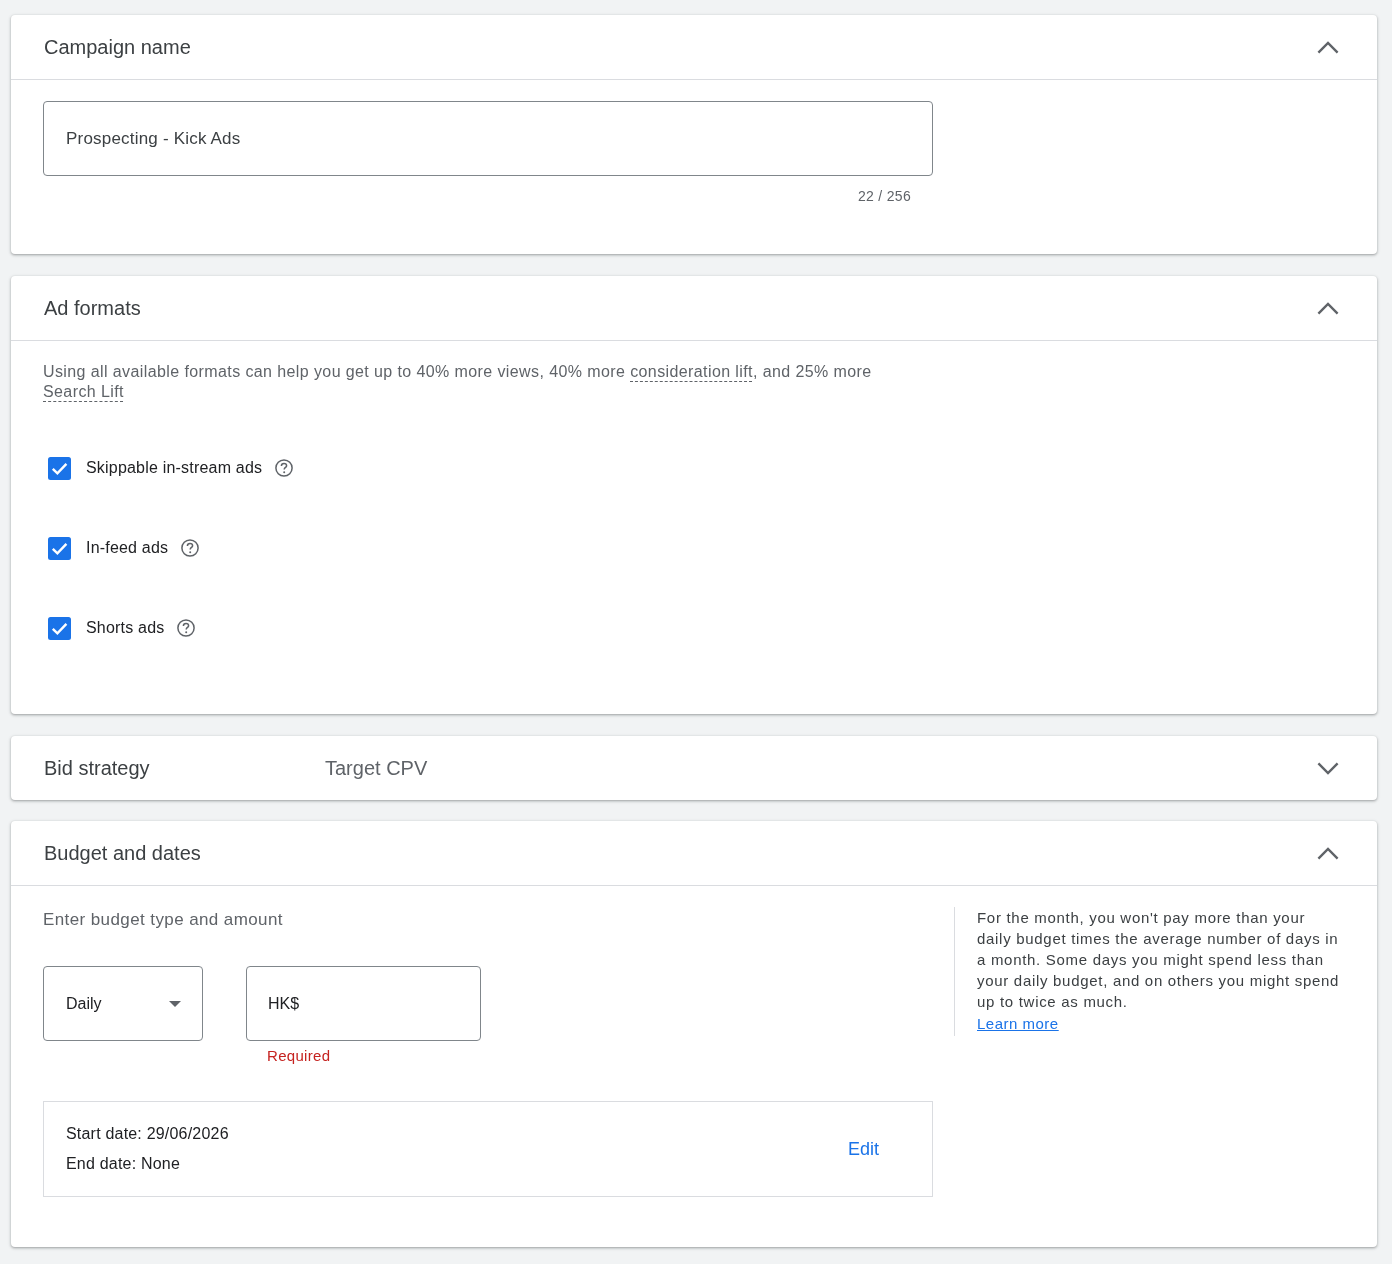 The height and width of the screenshot is (1264, 1392). Describe the element at coordinates (884, 196) in the screenshot. I see `character-counter: 22 / 256` at that location.